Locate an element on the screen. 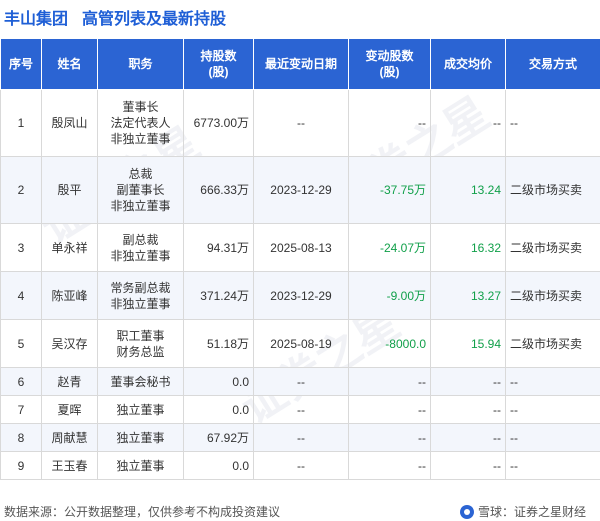 The image size is (600, 521). shares-held: 67.92万 is located at coordinates (218, 437).